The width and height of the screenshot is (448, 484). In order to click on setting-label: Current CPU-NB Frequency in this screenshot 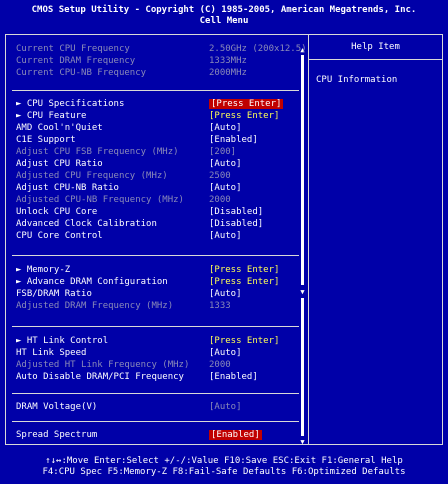, I will do `click(81, 73)`.